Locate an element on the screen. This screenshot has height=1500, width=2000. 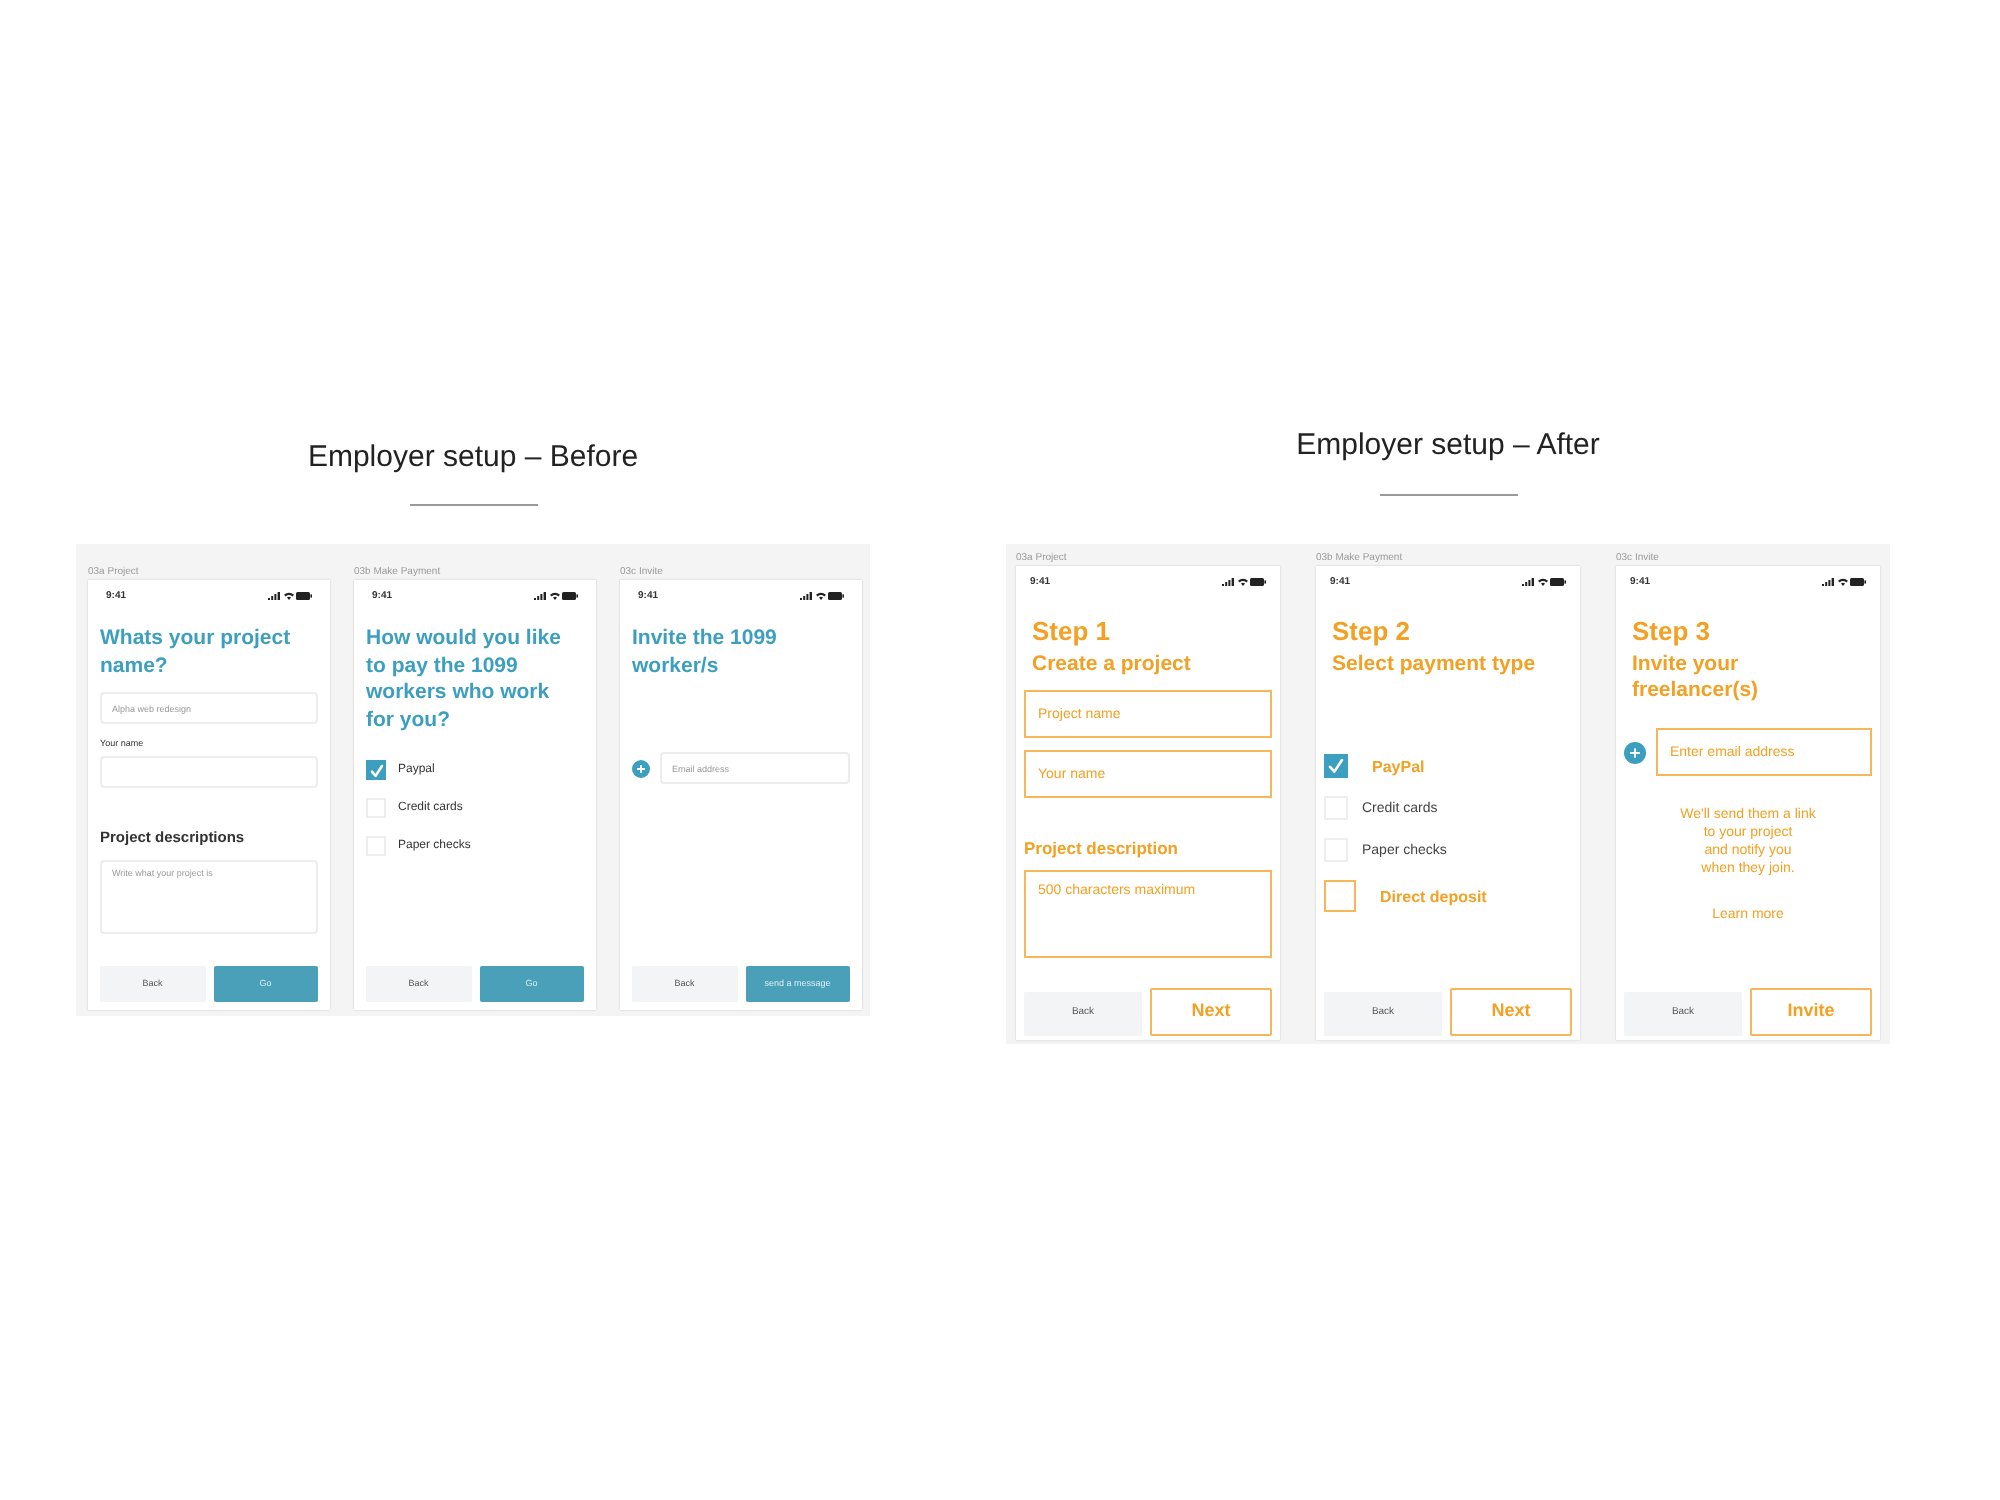
screen-heading: Invite your freelancer(s) is located at coordinates (1695, 678).